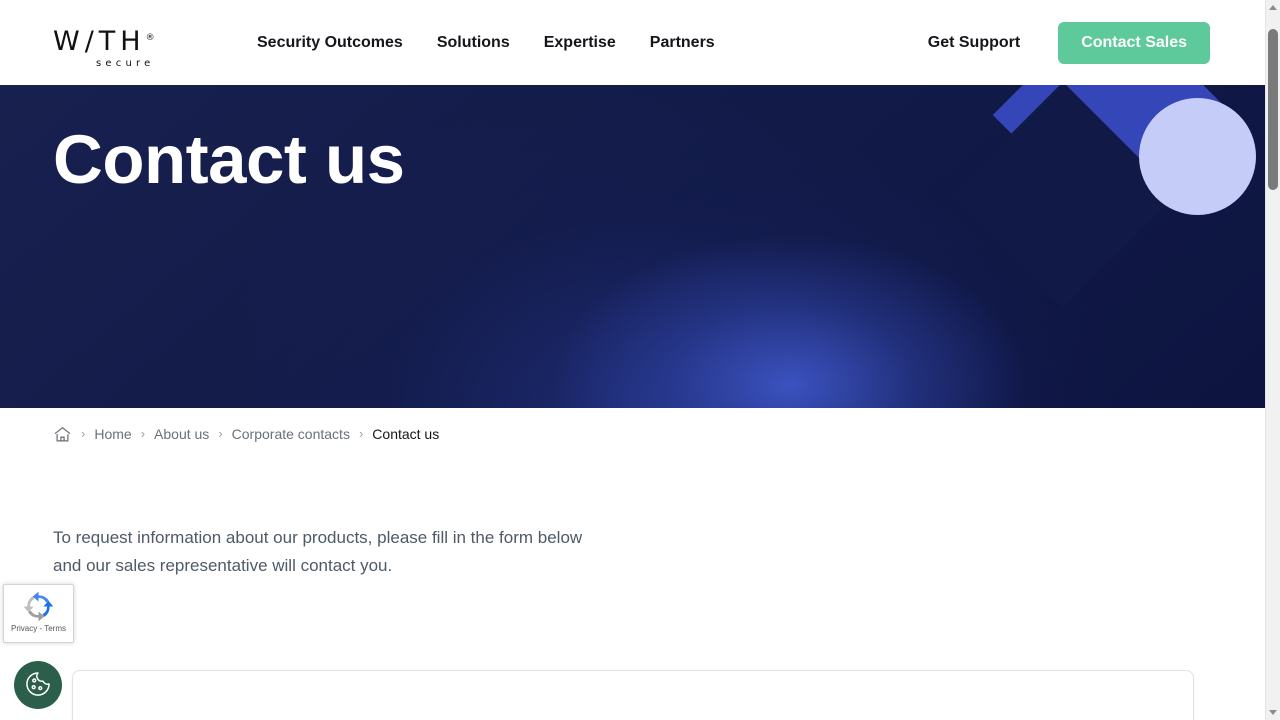  Describe the element at coordinates (112, 434) in the screenshot. I see `breadcrumb-item-home: Home` at that location.